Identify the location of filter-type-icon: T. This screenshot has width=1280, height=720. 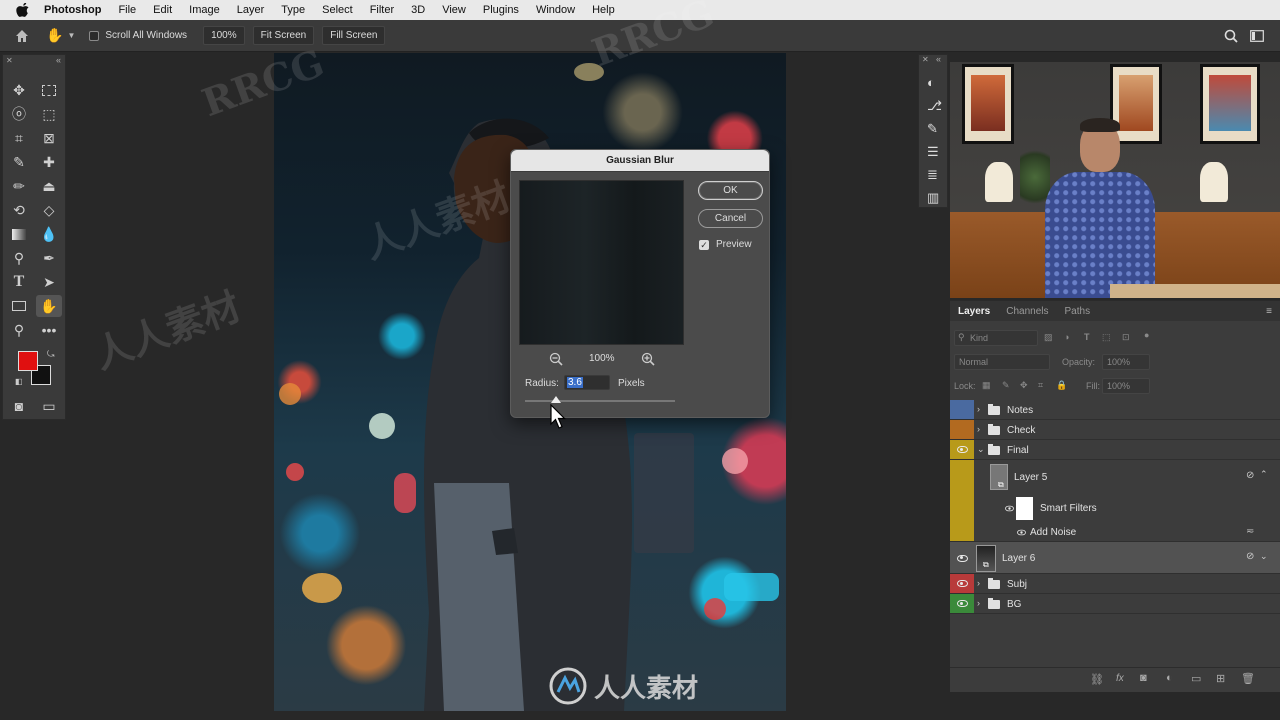
(1087, 337).